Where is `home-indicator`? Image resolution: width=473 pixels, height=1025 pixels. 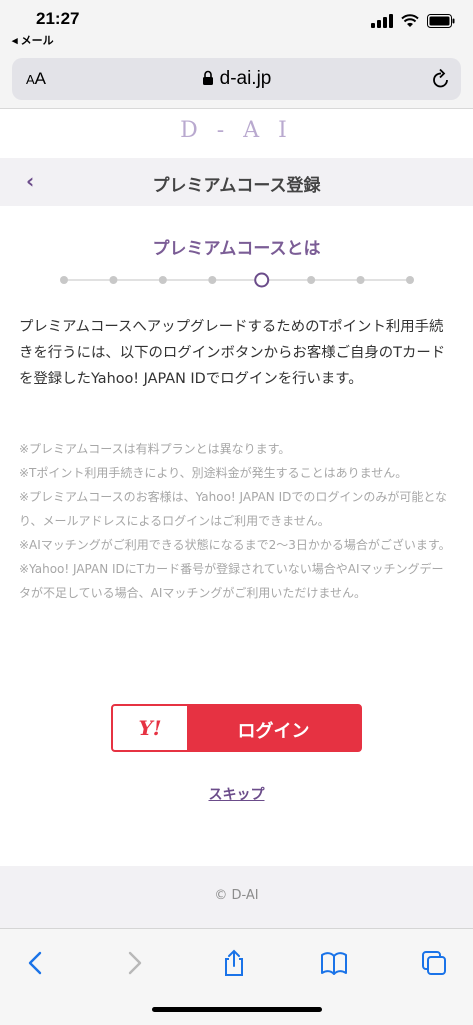 home-indicator is located at coordinates (237, 1009).